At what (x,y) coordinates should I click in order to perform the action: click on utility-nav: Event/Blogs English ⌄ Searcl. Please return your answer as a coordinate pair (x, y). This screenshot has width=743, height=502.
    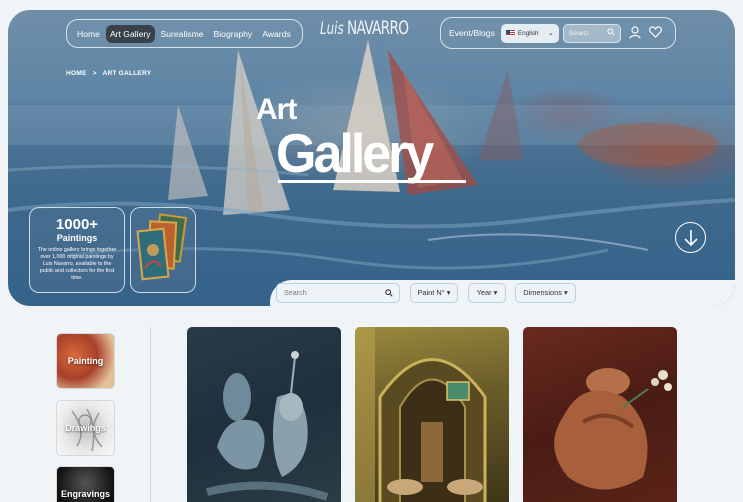
    Looking at the image, I should click on (558, 33).